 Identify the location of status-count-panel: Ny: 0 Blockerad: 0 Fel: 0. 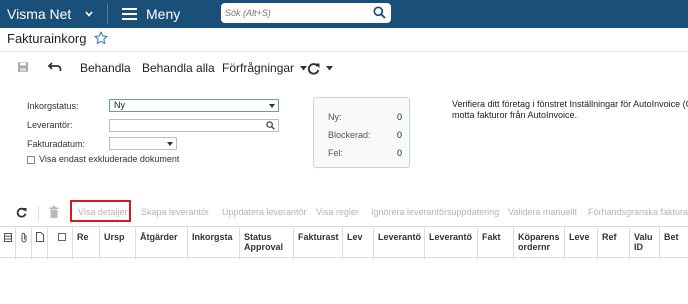
(361, 132).